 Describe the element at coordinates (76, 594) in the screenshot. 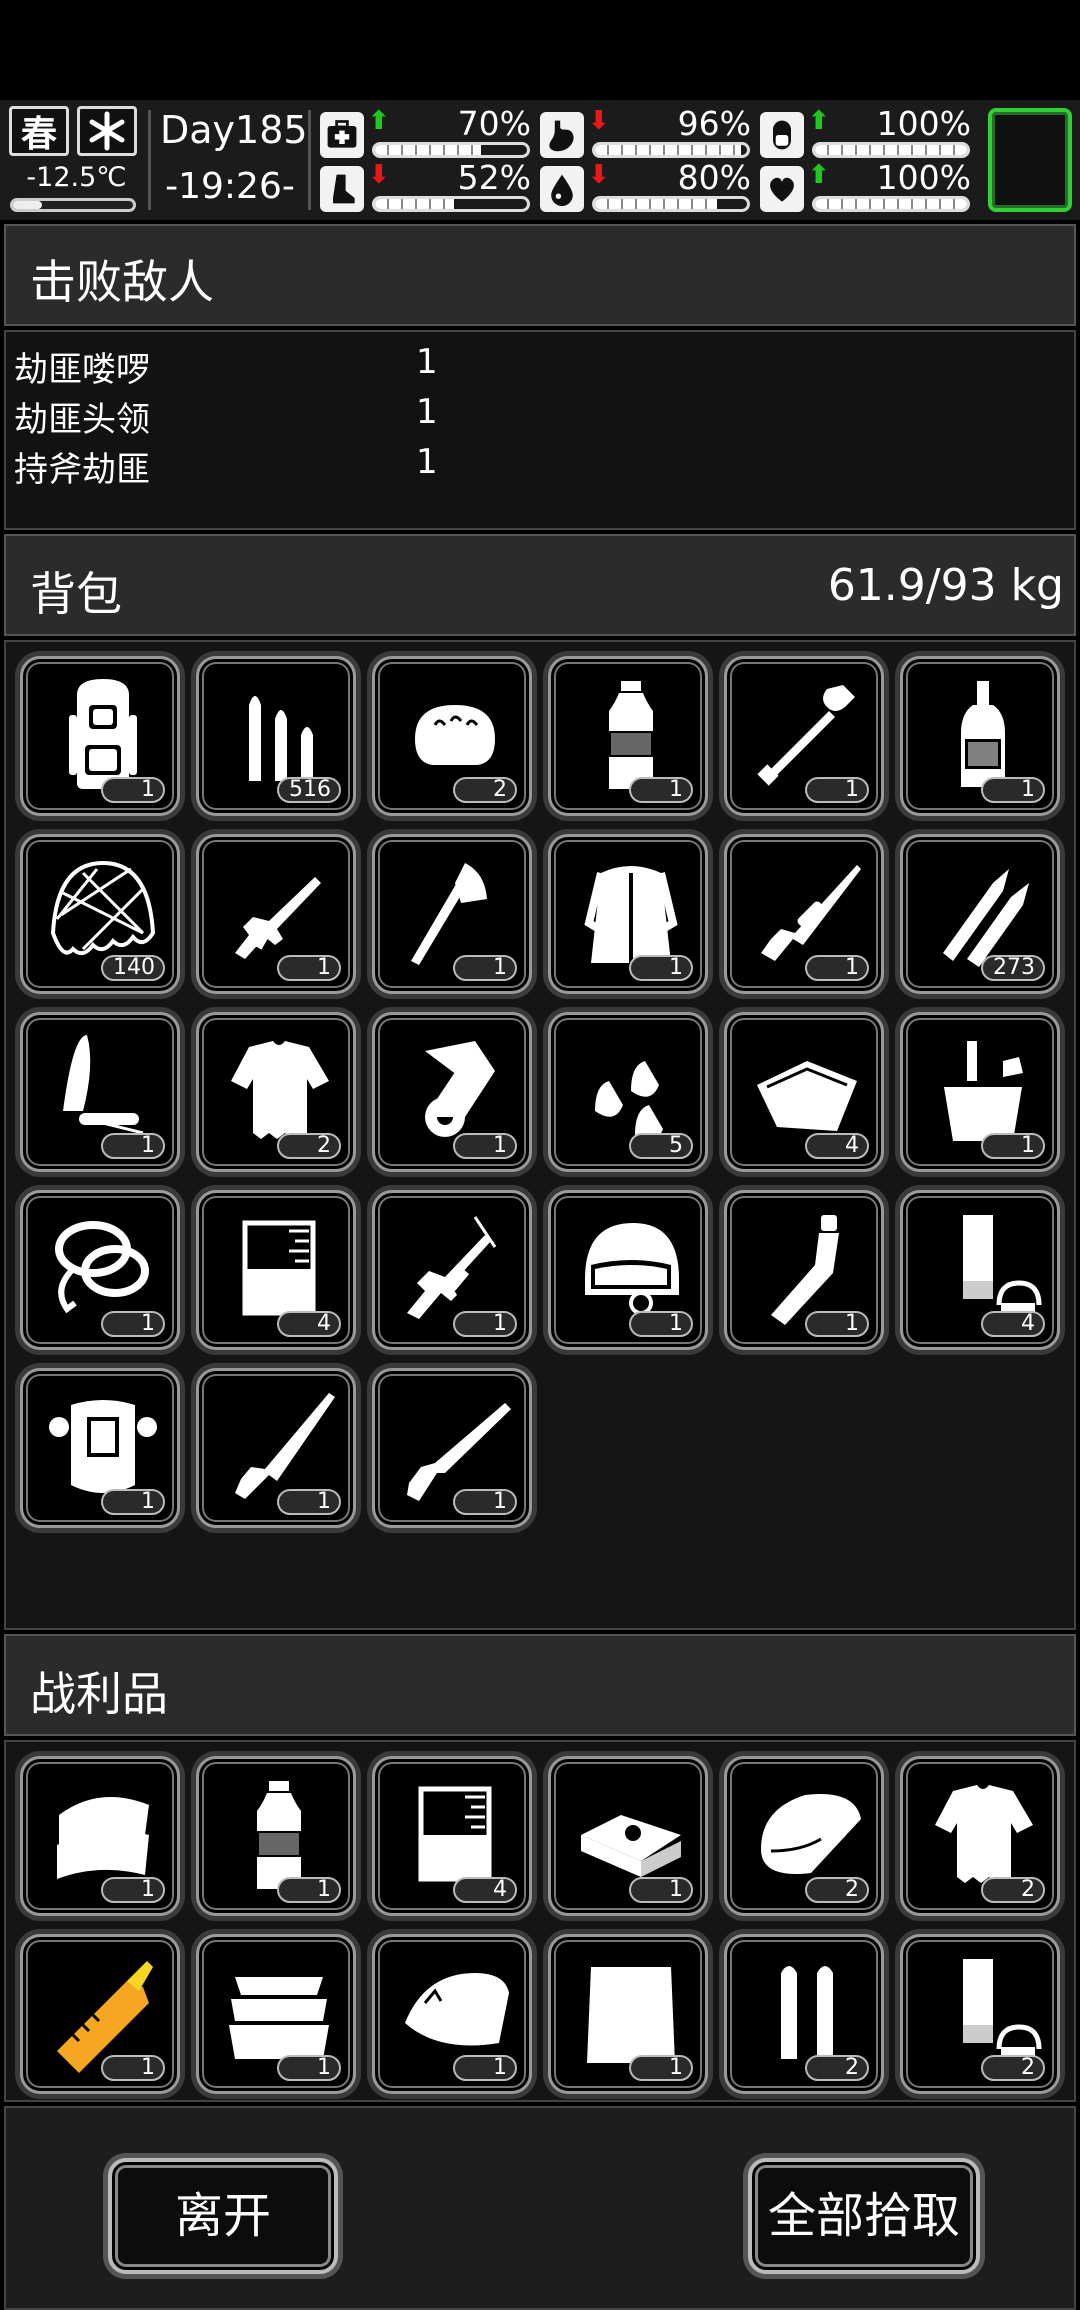

I see `backpack-title: 背包` at that location.